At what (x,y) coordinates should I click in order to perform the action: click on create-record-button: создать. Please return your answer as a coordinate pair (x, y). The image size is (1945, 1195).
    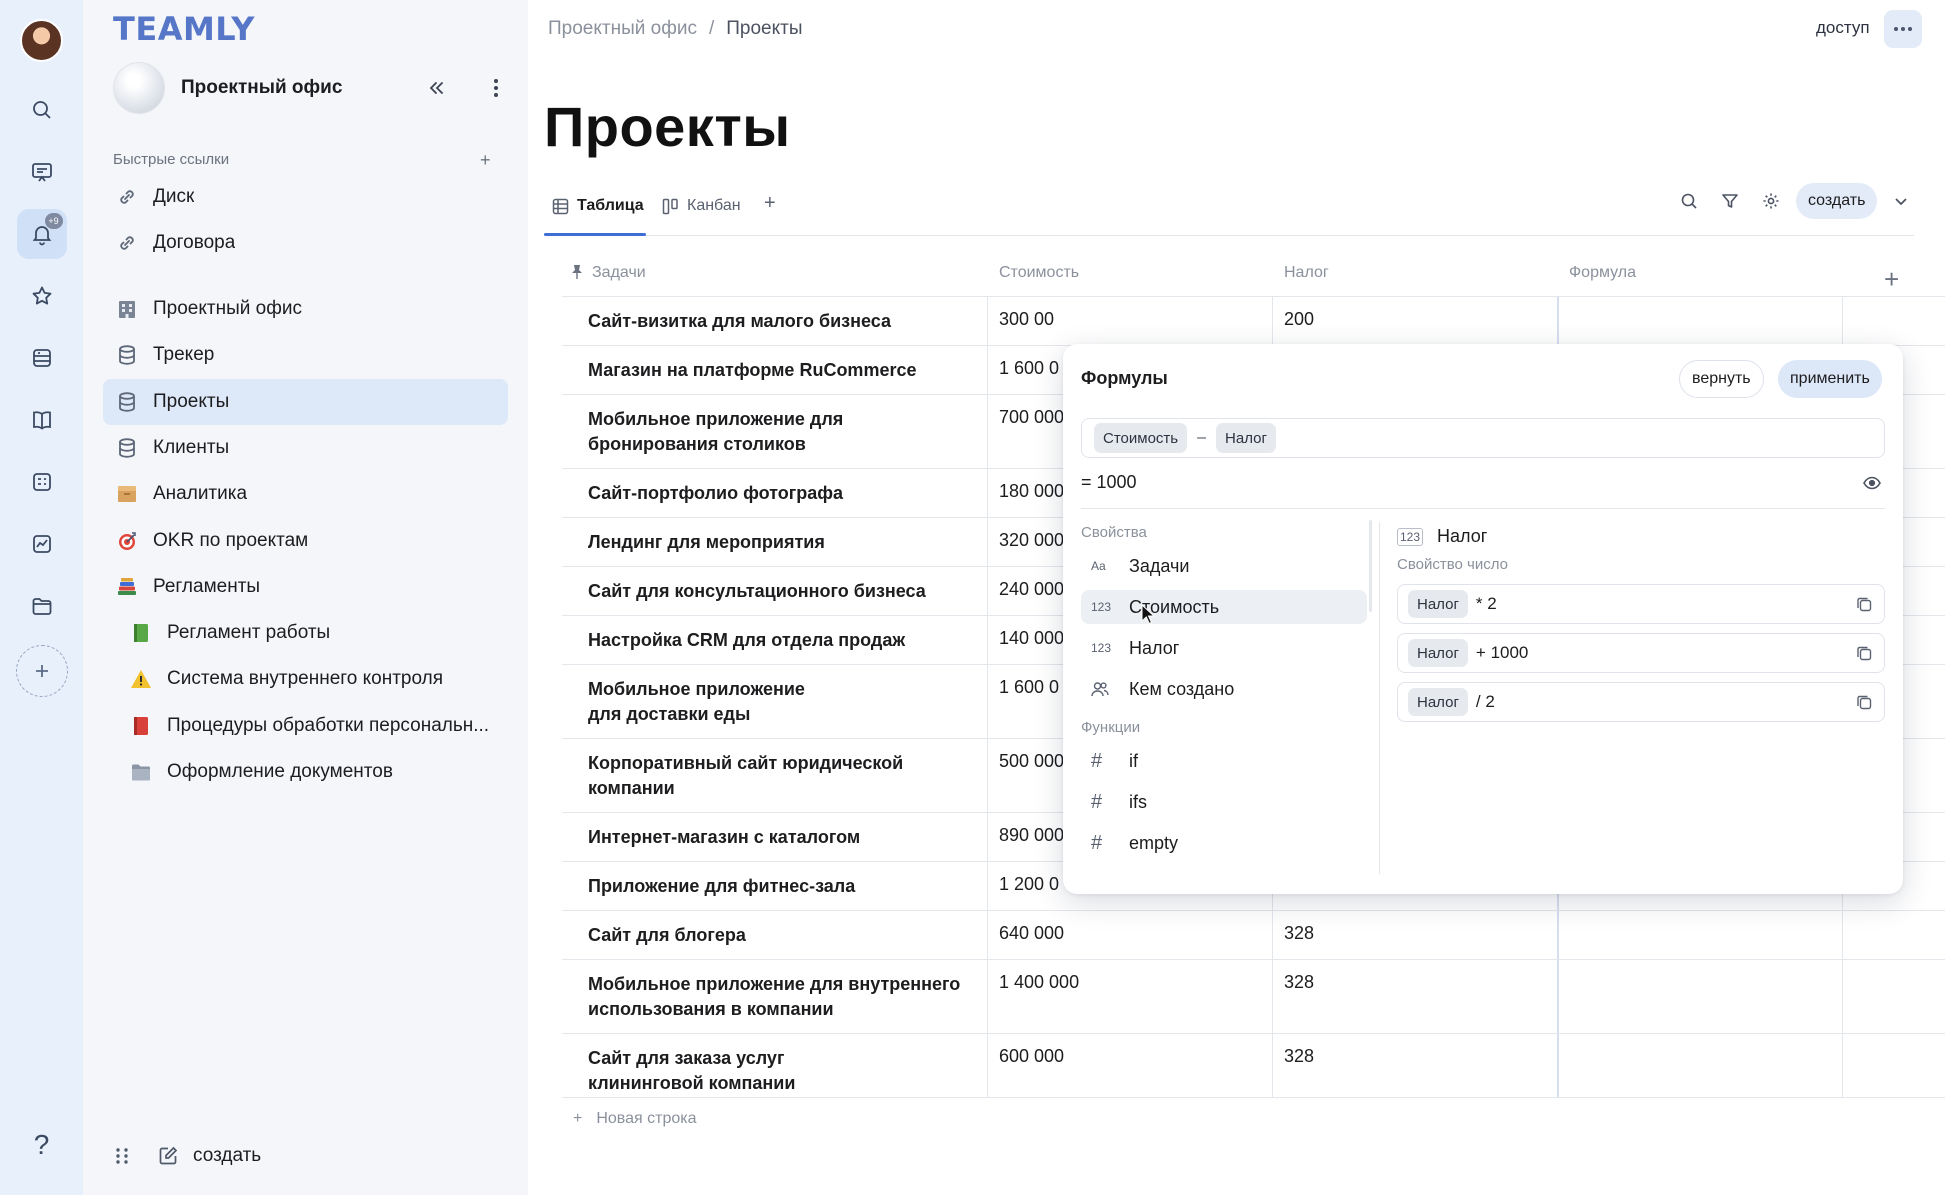
    Looking at the image, I should click on (1837, 201).